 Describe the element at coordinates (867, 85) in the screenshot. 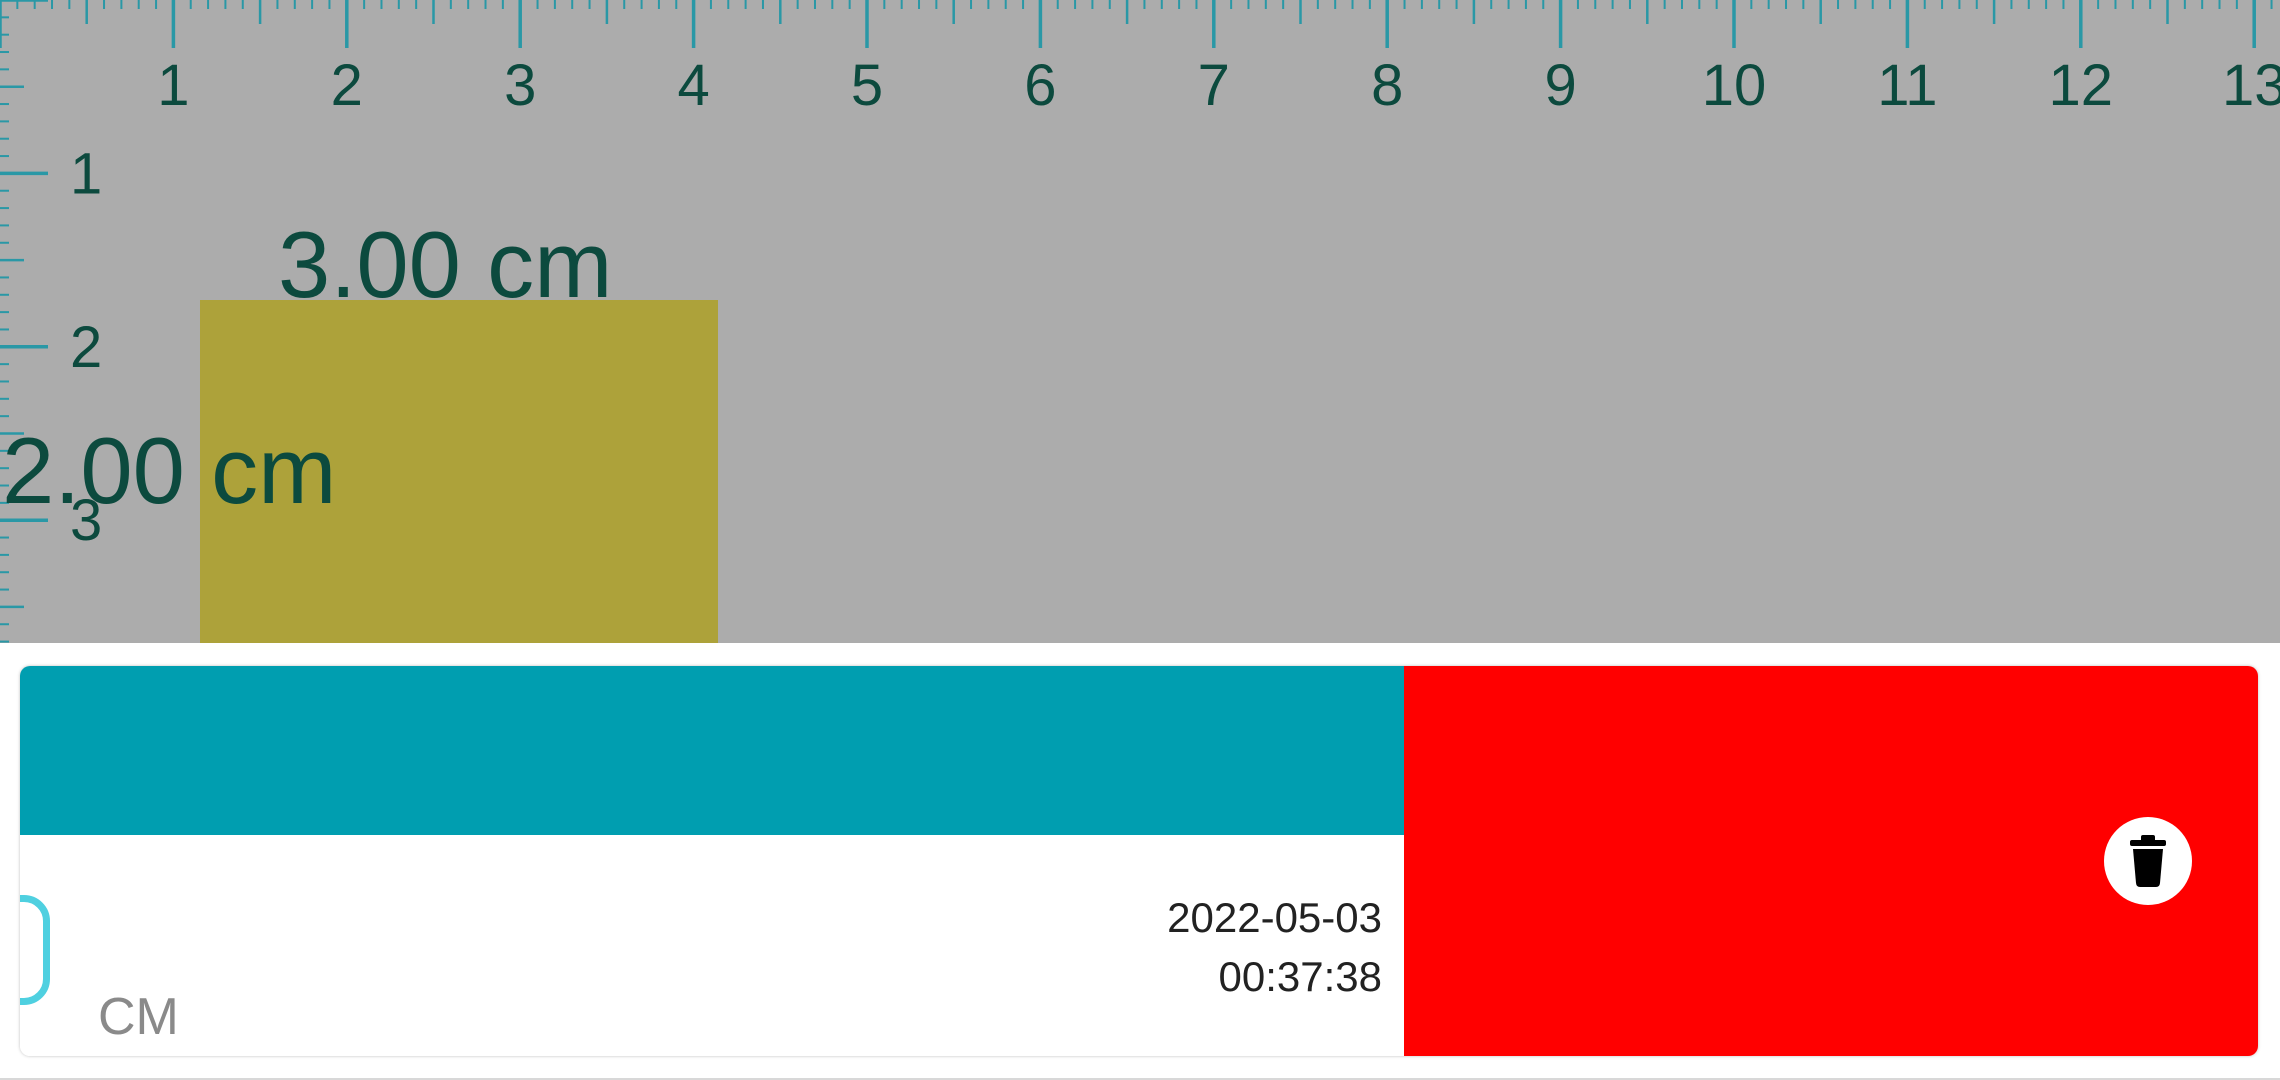

I see `top-ruler-number: 5` at that location.